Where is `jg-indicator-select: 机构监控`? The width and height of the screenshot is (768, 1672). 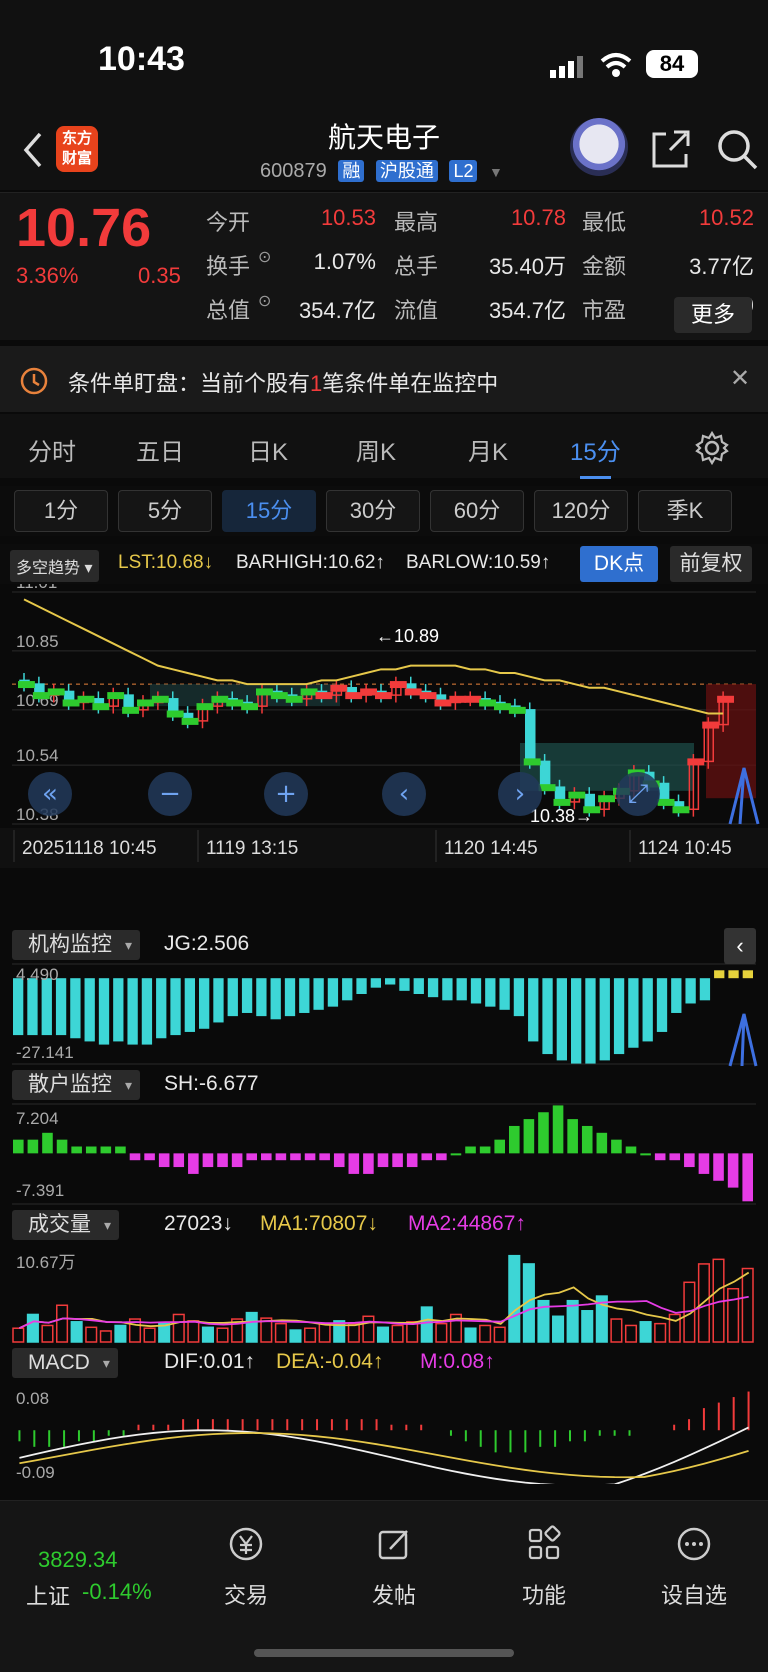 jg-indicator-select: 机构监控 is located at coordinates (76, 945).